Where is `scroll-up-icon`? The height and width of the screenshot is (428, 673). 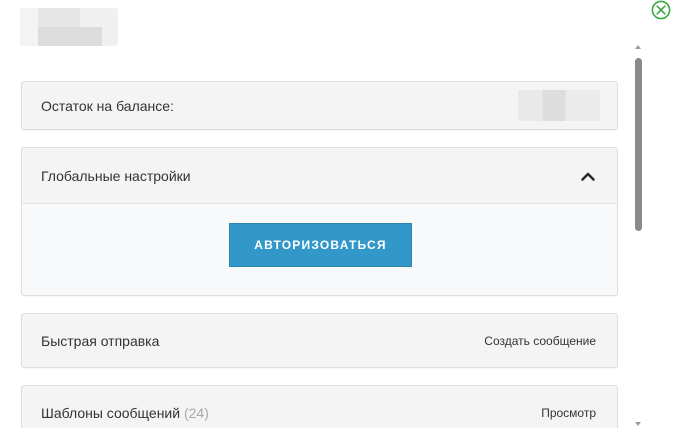 scroll-up-icon is located at coordinates (638, 47).